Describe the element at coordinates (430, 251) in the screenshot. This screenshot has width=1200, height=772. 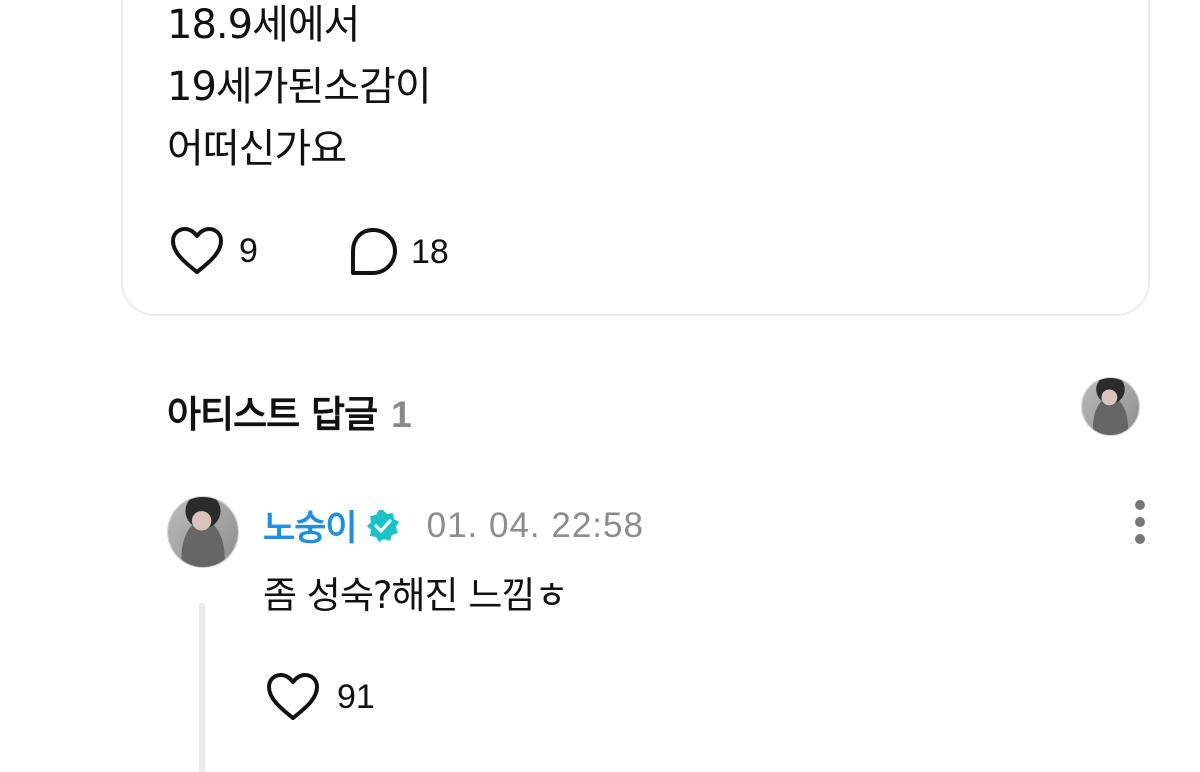
I see `post-comment-count: 18` at that location.